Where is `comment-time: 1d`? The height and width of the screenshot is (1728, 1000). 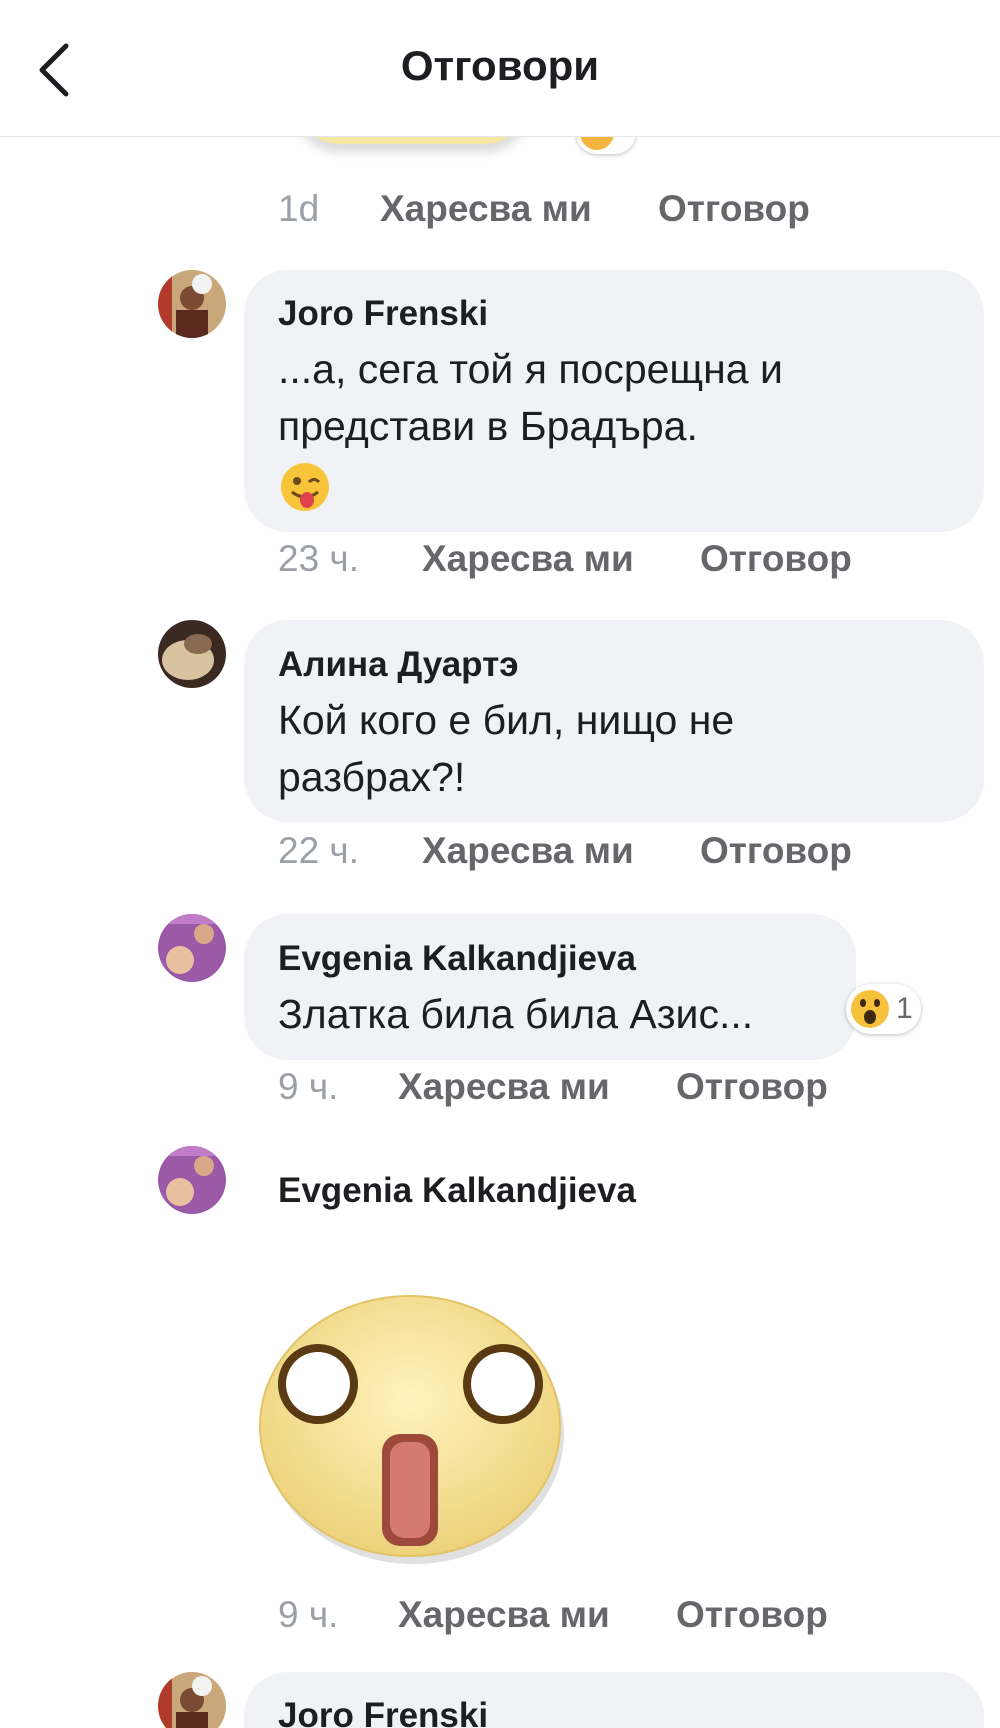 comment-time: 1d is located at coordinates (299, 208).